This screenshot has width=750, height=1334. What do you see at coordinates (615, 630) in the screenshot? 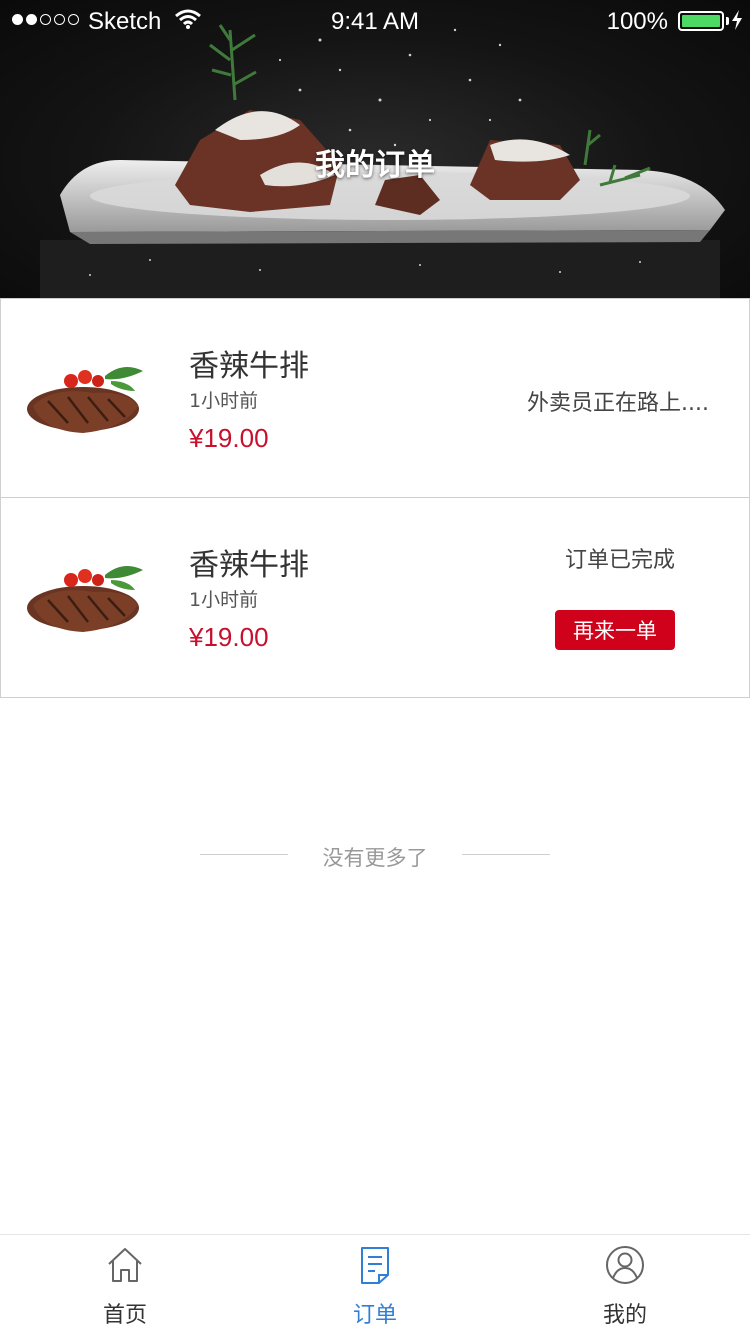
I see `reorder-button: 再来一单` at bounding box center [615, 630].